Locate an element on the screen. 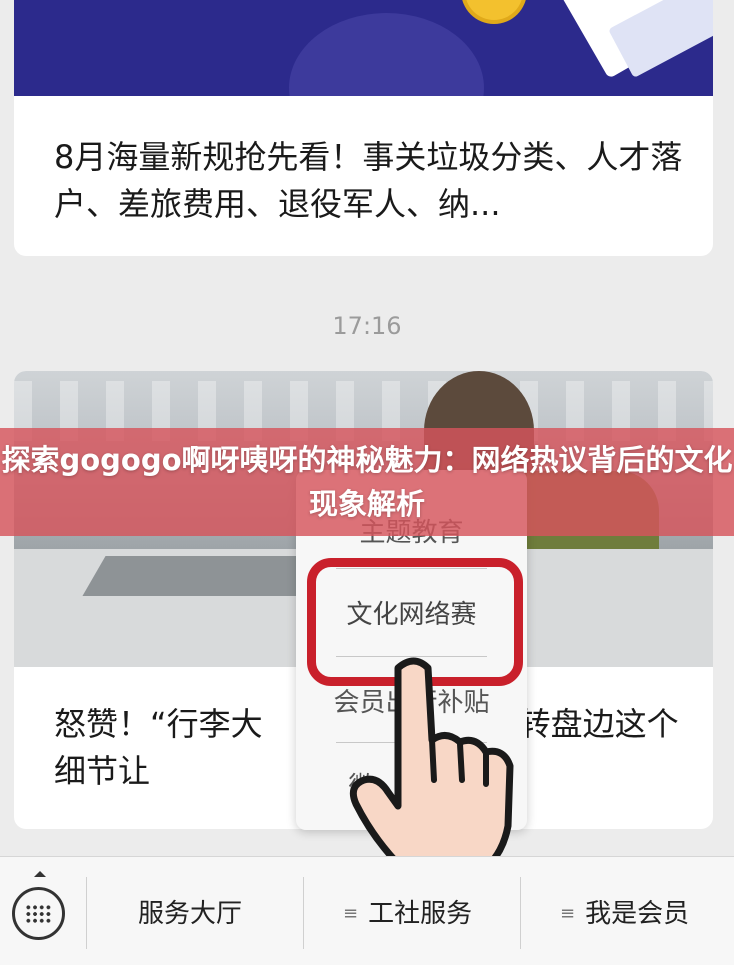 The height and width of the screenshot is (965, 734). tab-i-am-member: ≡ 我是会员 is located at coordinates (624, 911).